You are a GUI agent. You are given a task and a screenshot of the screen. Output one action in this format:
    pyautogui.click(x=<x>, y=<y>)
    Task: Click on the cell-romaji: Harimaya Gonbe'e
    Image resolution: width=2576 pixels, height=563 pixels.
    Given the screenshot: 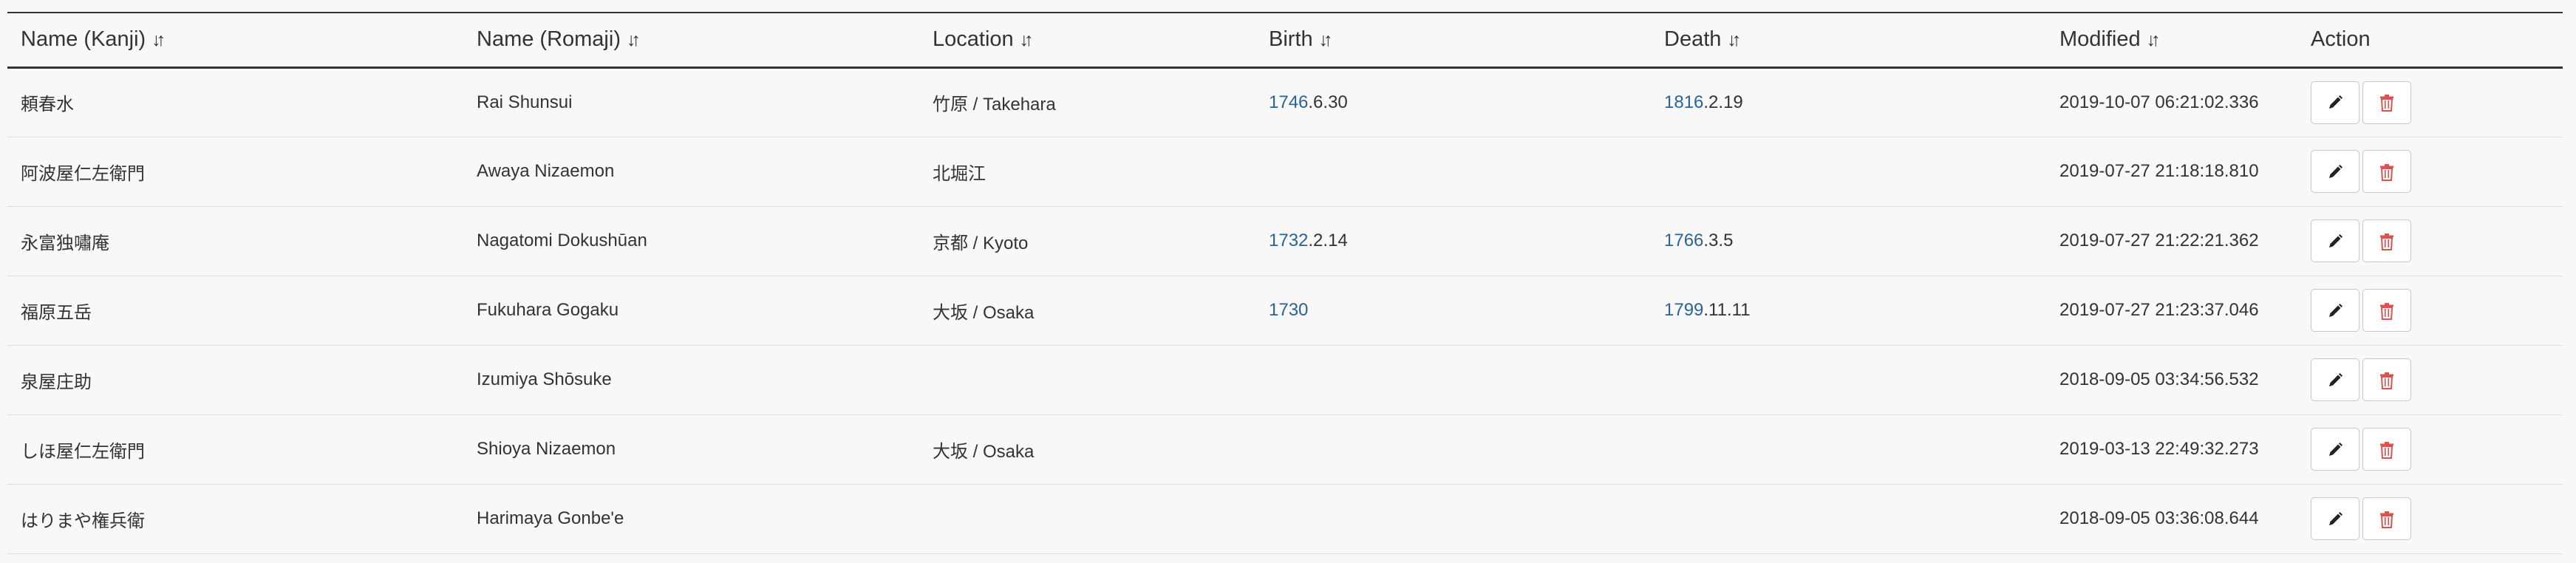 What is the action you would take?
    pyautogui.click(x=550, y=518)
    